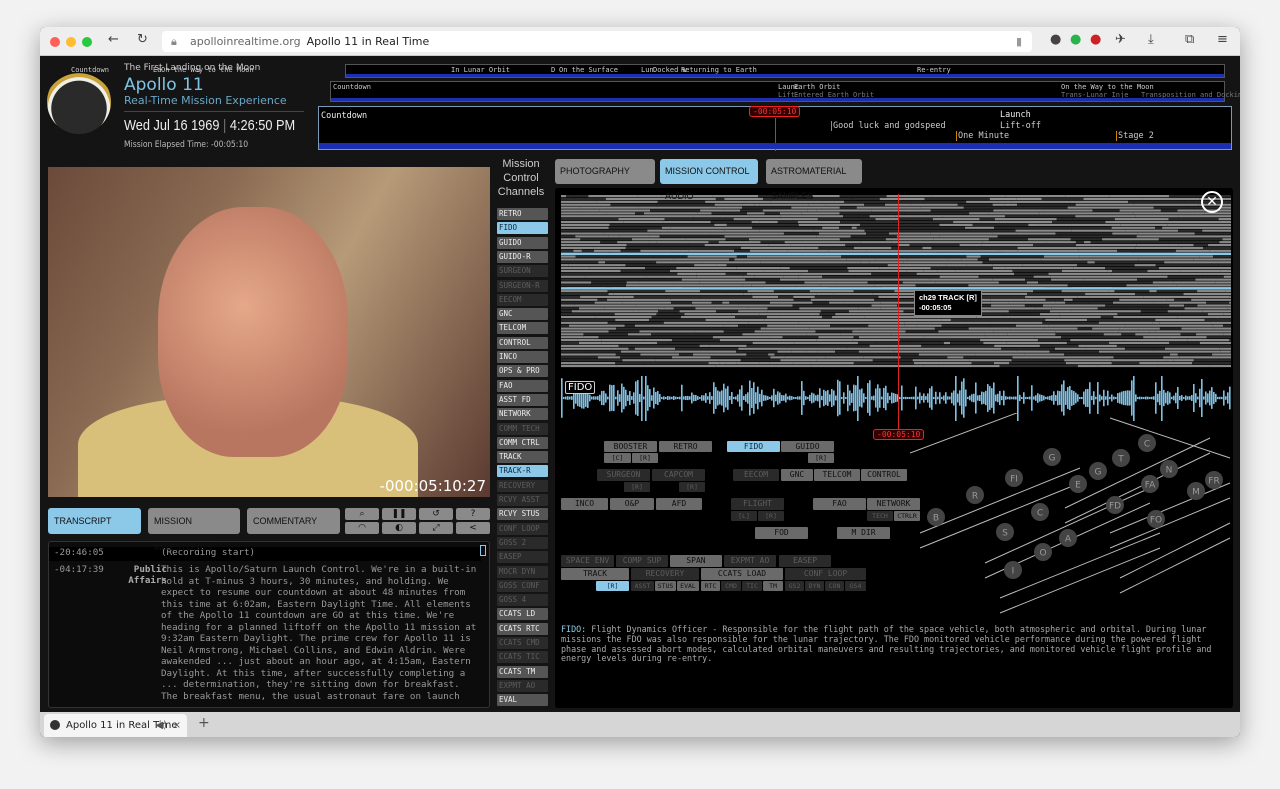  What do you see at coordinates (265, 554) in the screenshot?
I see `transcript-row: -20:46:05 (Recording start)` at bounding box center [265, 554].